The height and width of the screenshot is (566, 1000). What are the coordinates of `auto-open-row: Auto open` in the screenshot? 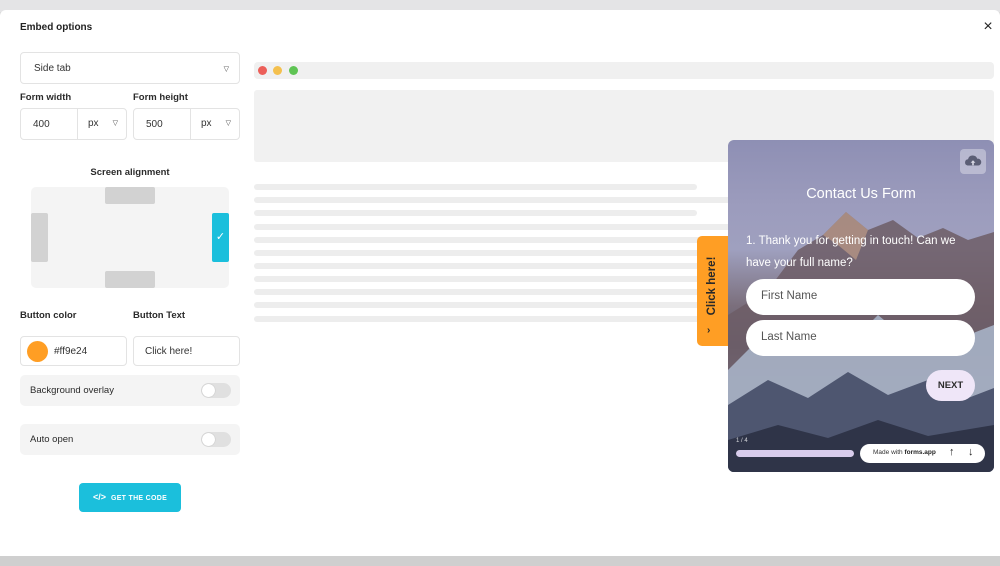 It's located at (130, 439).